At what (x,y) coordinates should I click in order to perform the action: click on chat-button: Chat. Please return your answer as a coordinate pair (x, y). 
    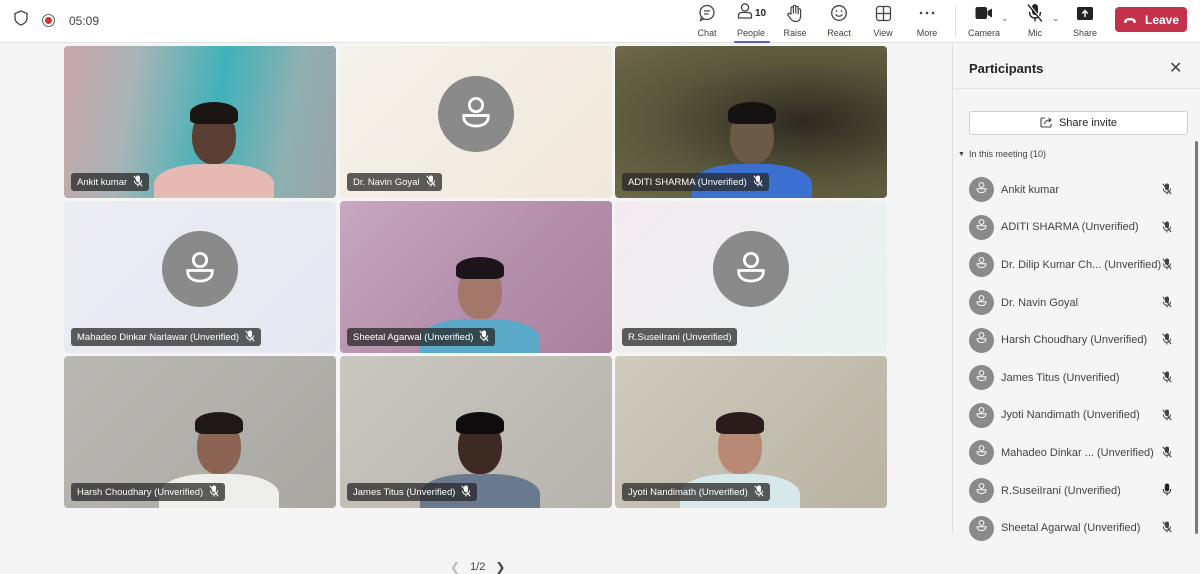
    Looking at the image, I should click on (707, 22).